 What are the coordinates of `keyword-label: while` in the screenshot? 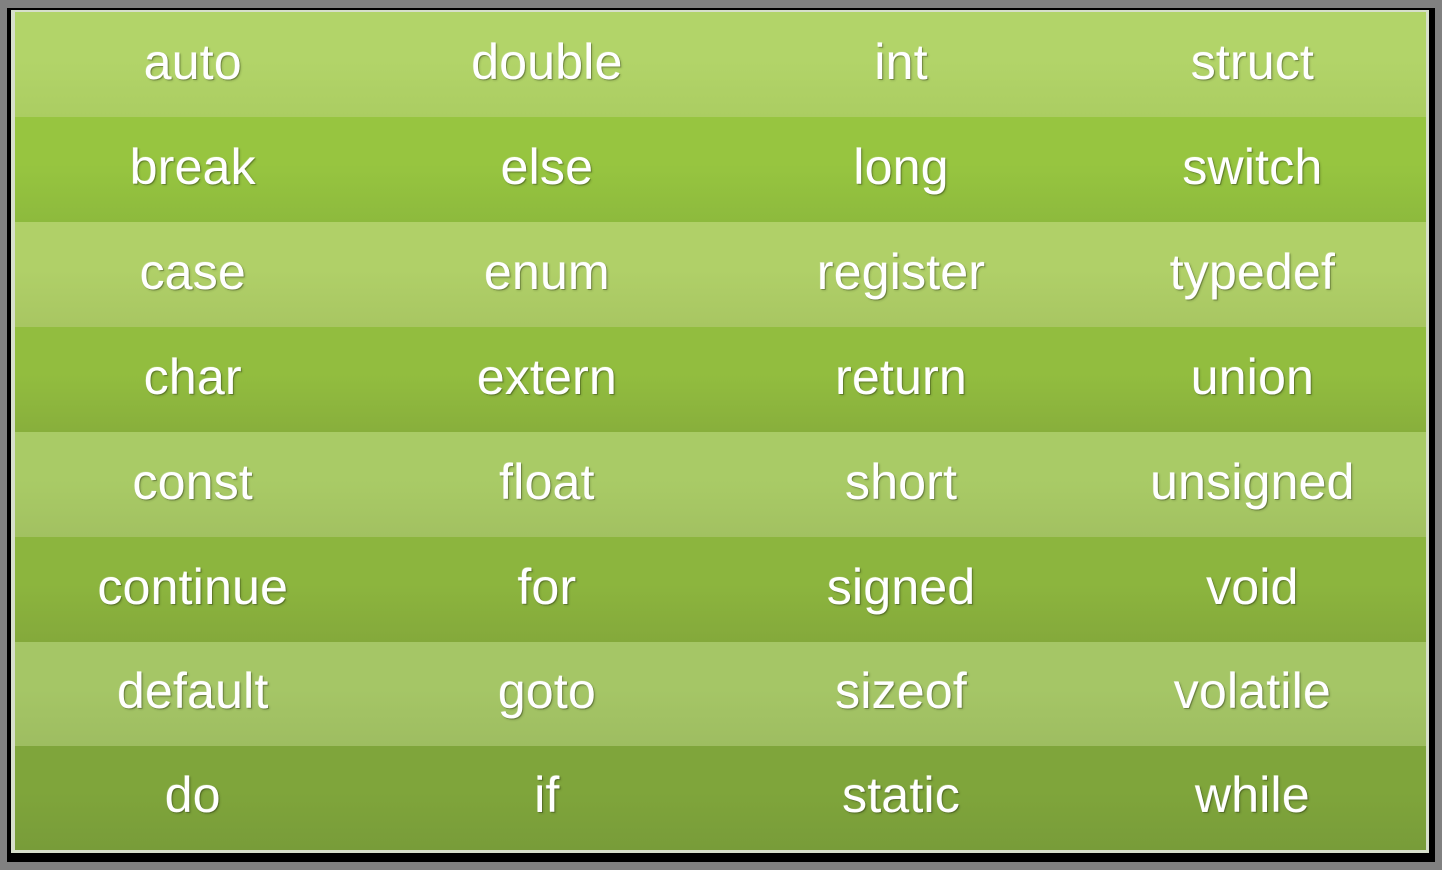 It's located at (1252, 795).